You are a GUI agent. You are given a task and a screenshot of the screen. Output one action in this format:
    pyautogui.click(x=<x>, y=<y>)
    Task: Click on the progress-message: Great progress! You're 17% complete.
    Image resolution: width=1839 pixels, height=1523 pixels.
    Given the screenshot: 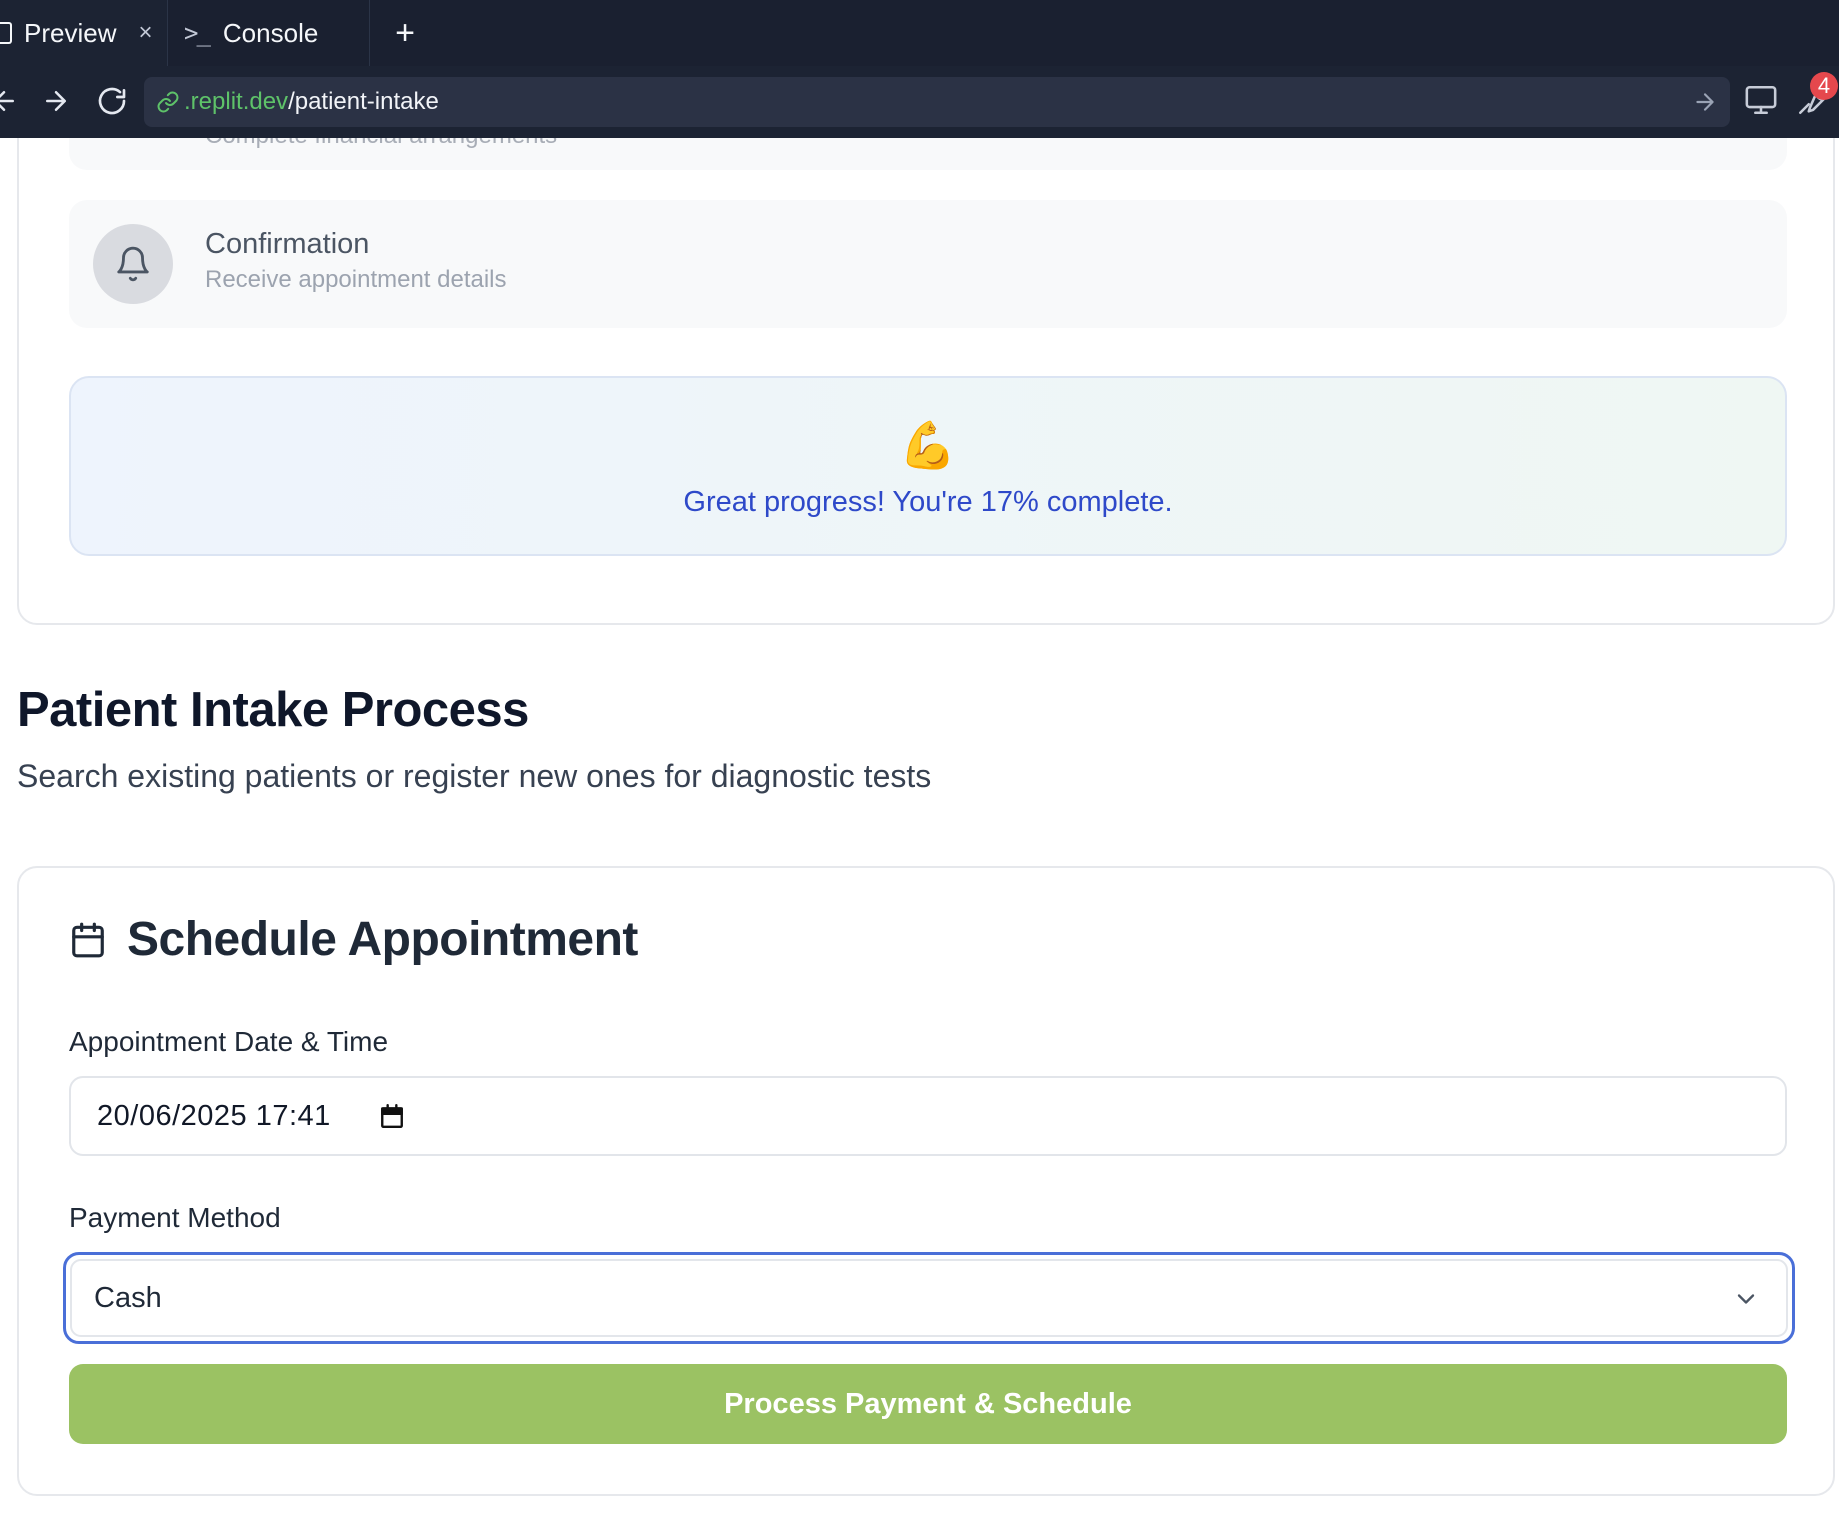 What is the action you would take?
    pyautogui.click(x=928, y=502)
    